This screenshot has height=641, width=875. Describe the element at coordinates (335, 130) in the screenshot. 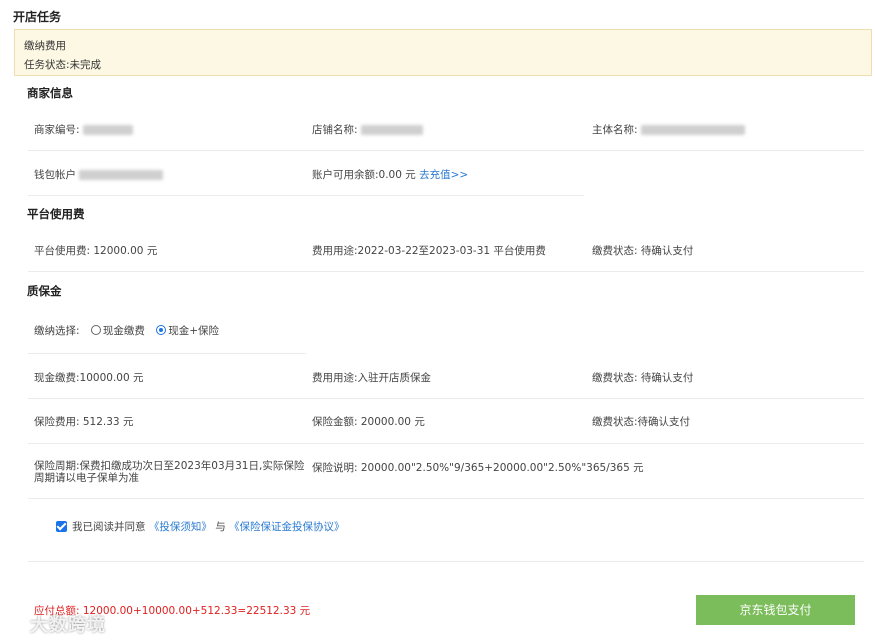

I see `shop-name-label: 店铺名称:` at that location.